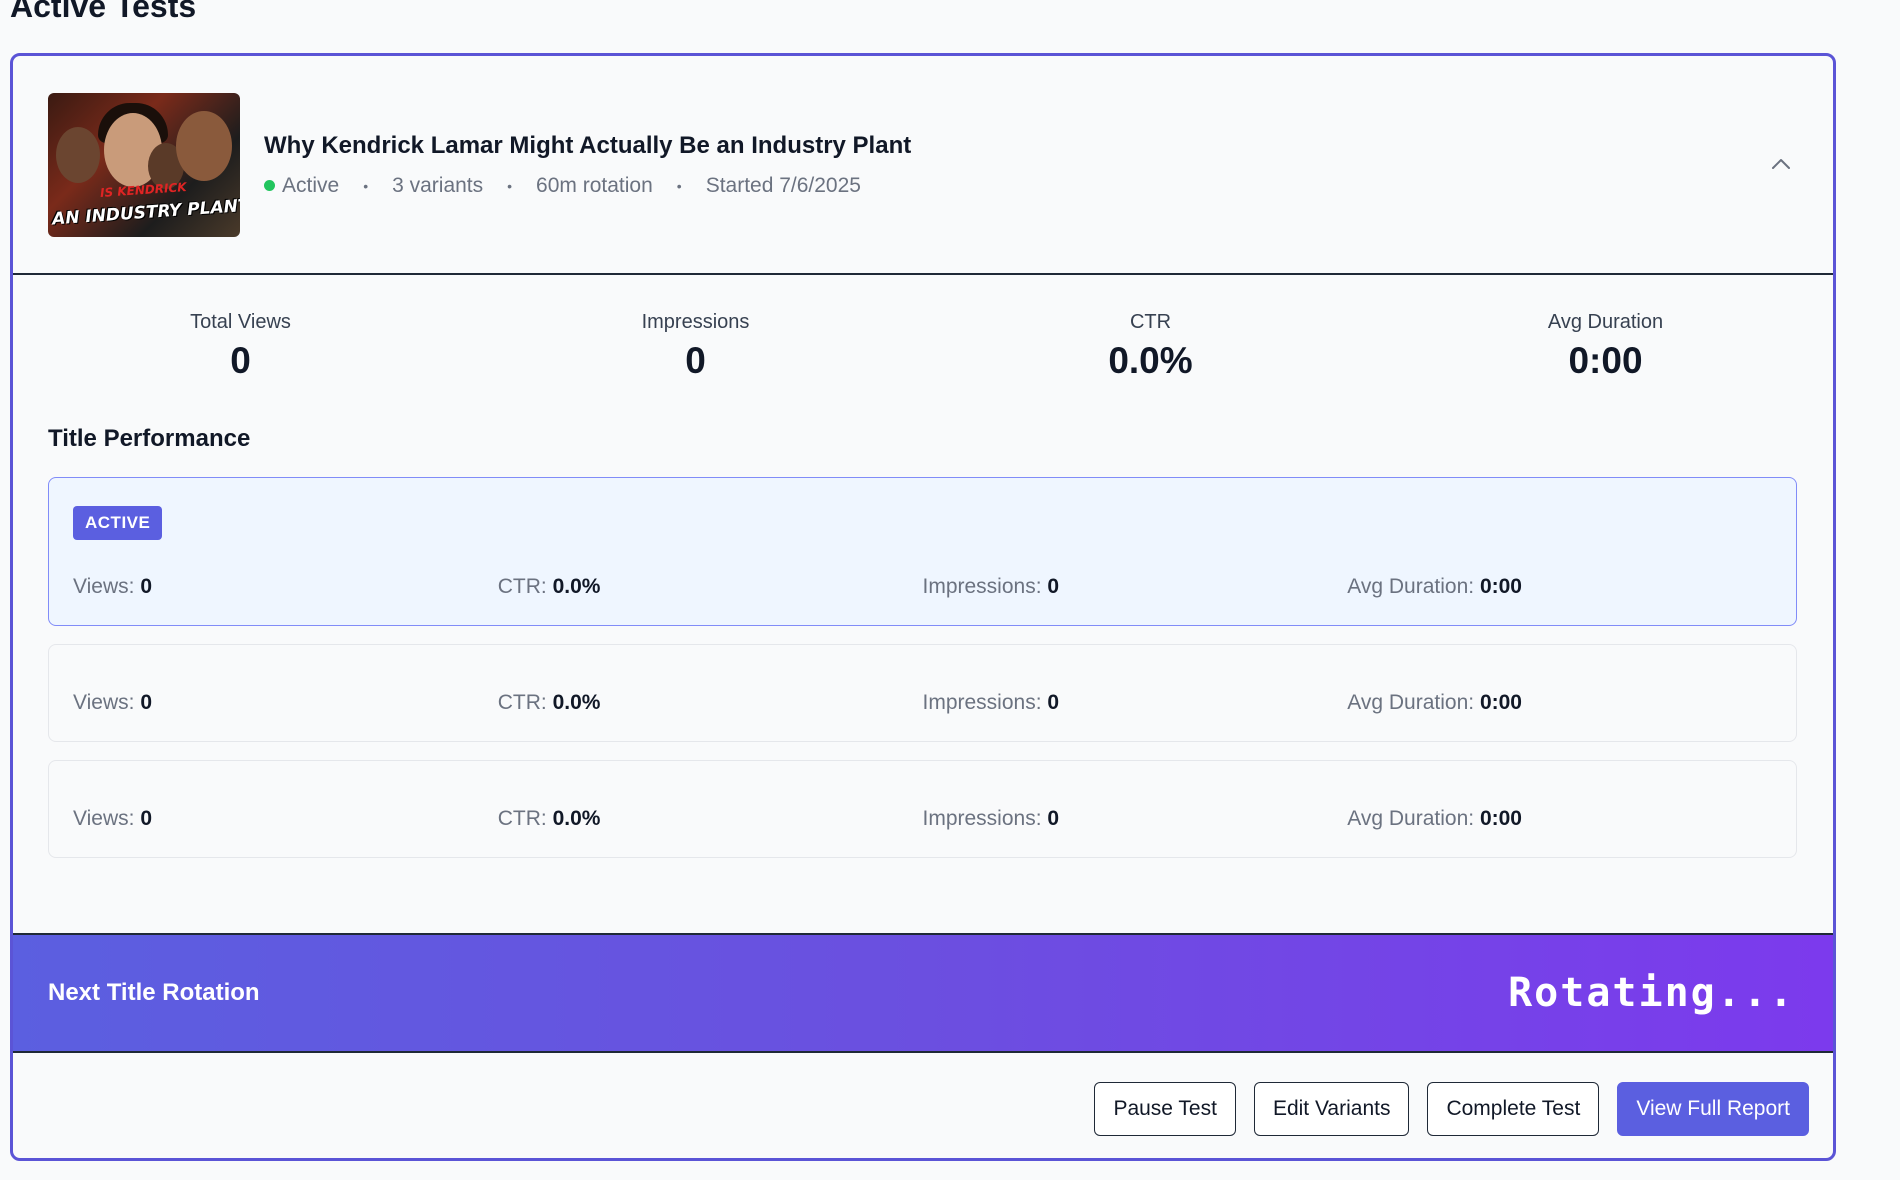 This screenshot has height=1180, width=1900. What do you see at coordinates (783, 185) in the screenshot?
I see `start-date: Started 7/6/2025` at bounding box center [783, 185].